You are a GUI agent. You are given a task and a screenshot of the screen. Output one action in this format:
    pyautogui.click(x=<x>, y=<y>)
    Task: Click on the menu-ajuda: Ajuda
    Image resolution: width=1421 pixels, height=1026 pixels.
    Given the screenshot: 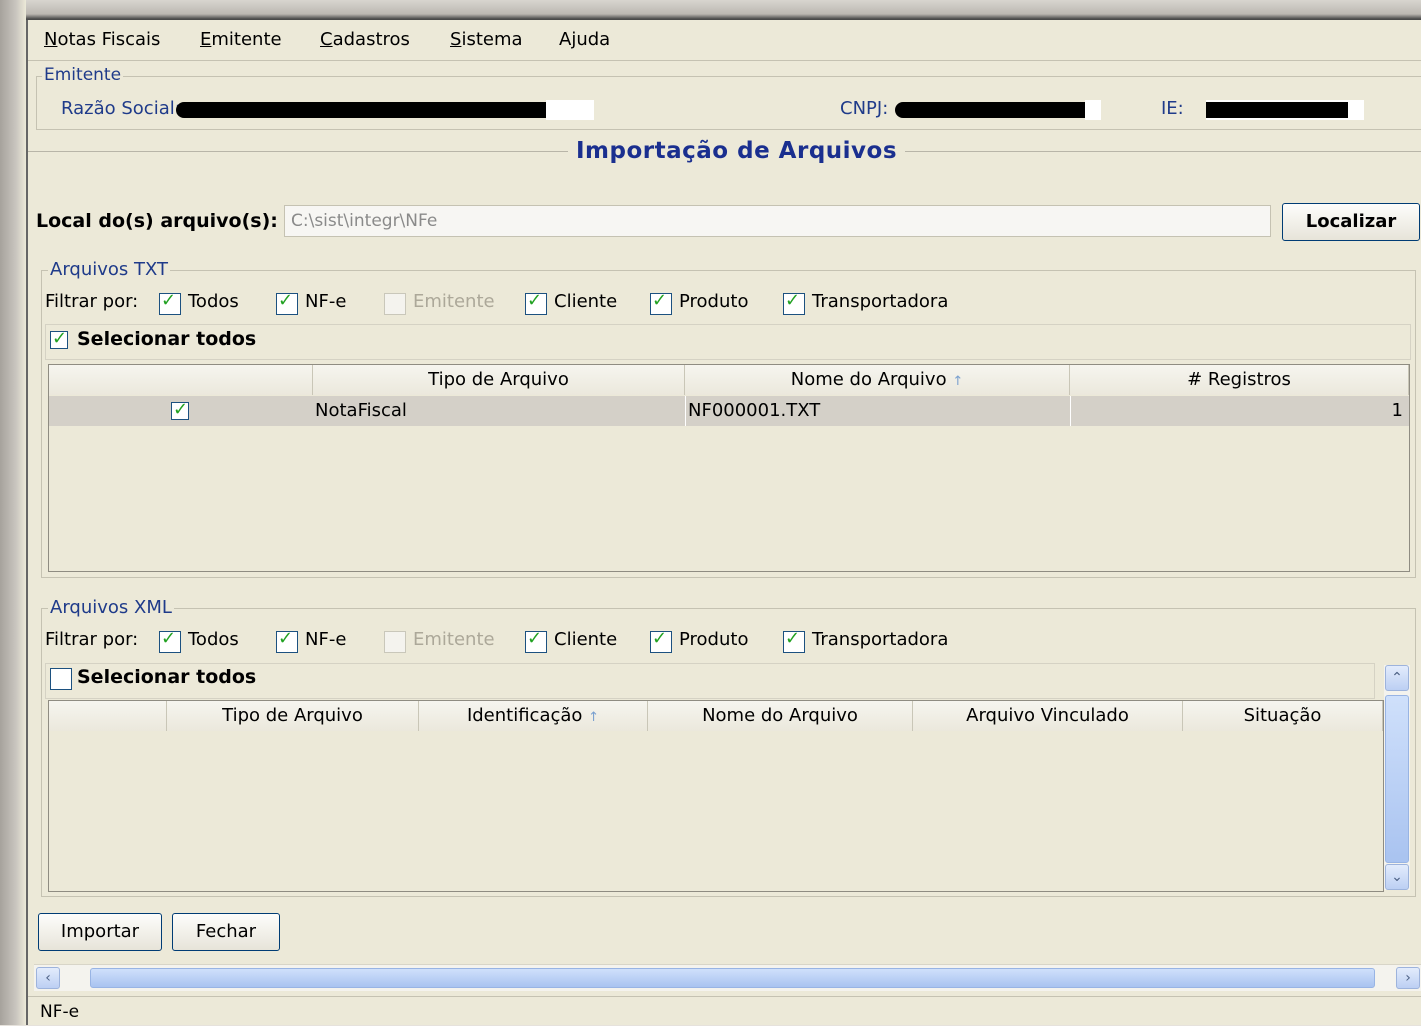 What is the action you would take?
    pyautogui.click(x=584, y=39)
    